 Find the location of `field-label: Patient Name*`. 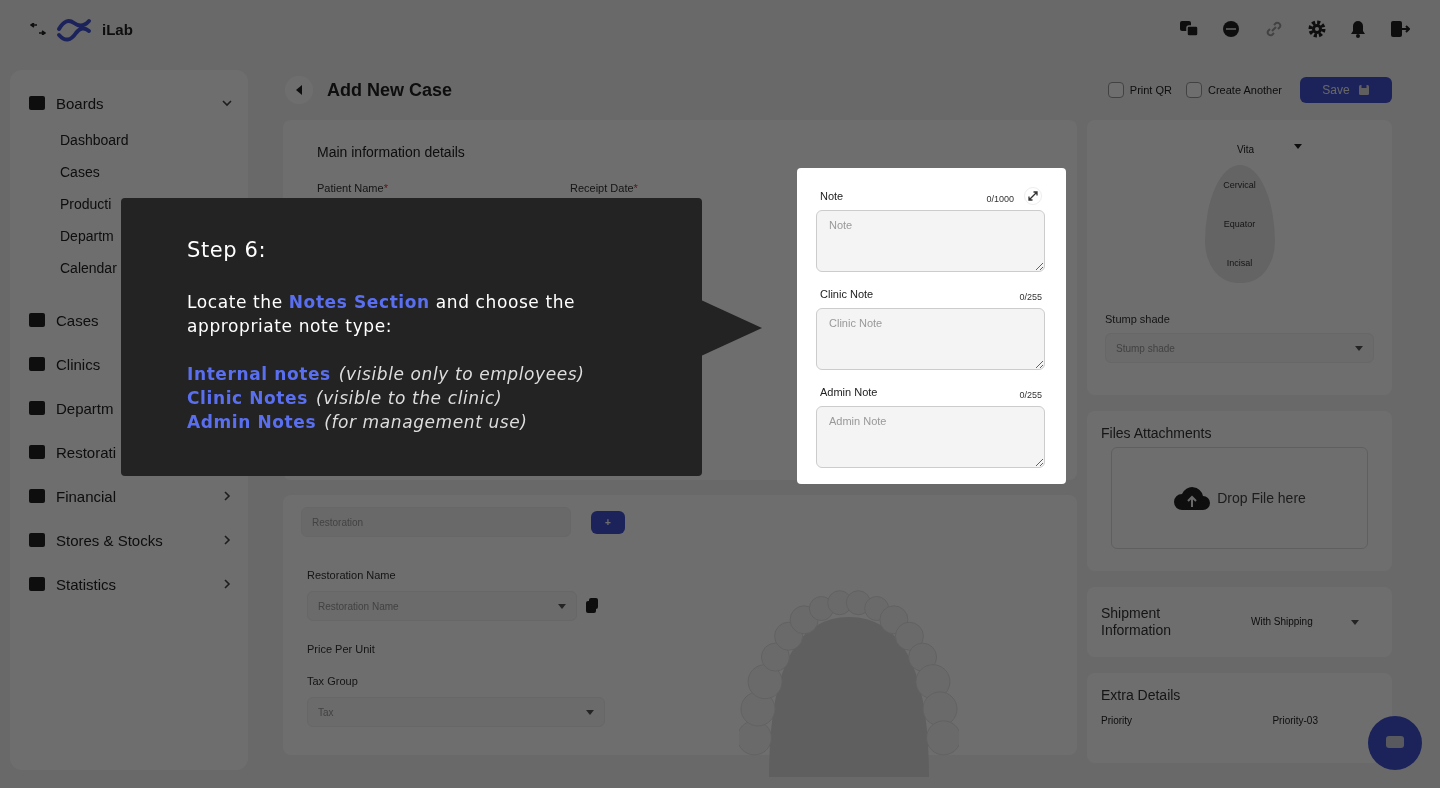

field-label: Patient Name* is located at coordinates (353, 188).